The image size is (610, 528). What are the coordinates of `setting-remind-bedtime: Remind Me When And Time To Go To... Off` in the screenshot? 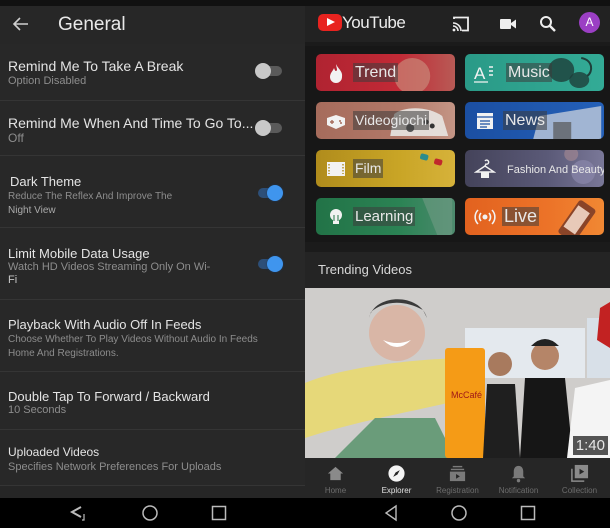 It's located at (152, 128).